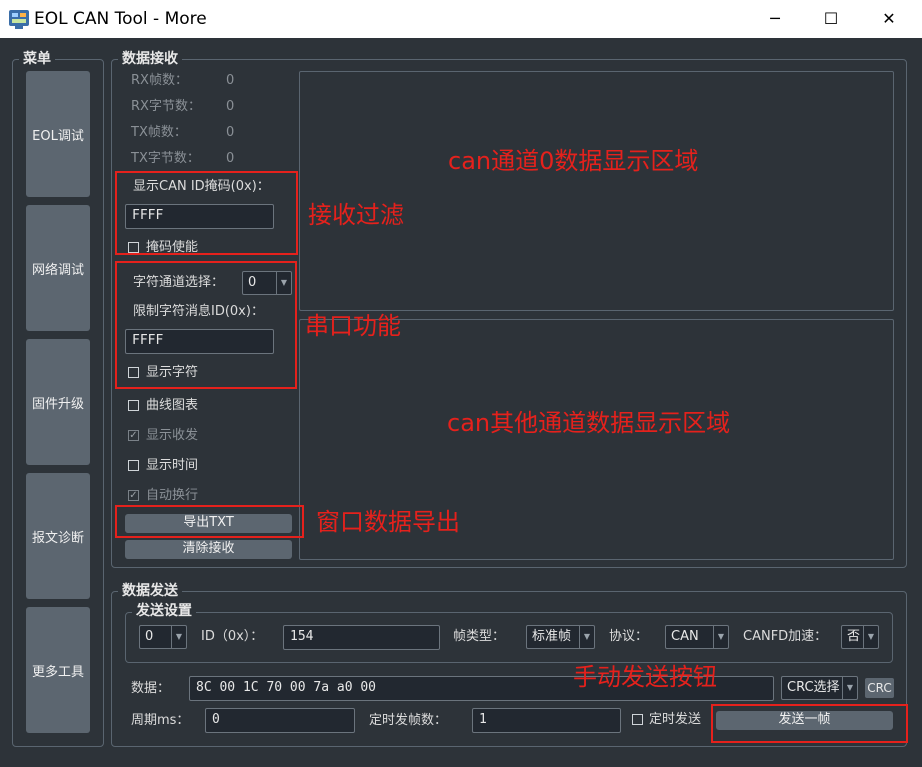 The image size is (922, 767). I want to click on crc-select: CRC选择 ▼, so click(819, 688).